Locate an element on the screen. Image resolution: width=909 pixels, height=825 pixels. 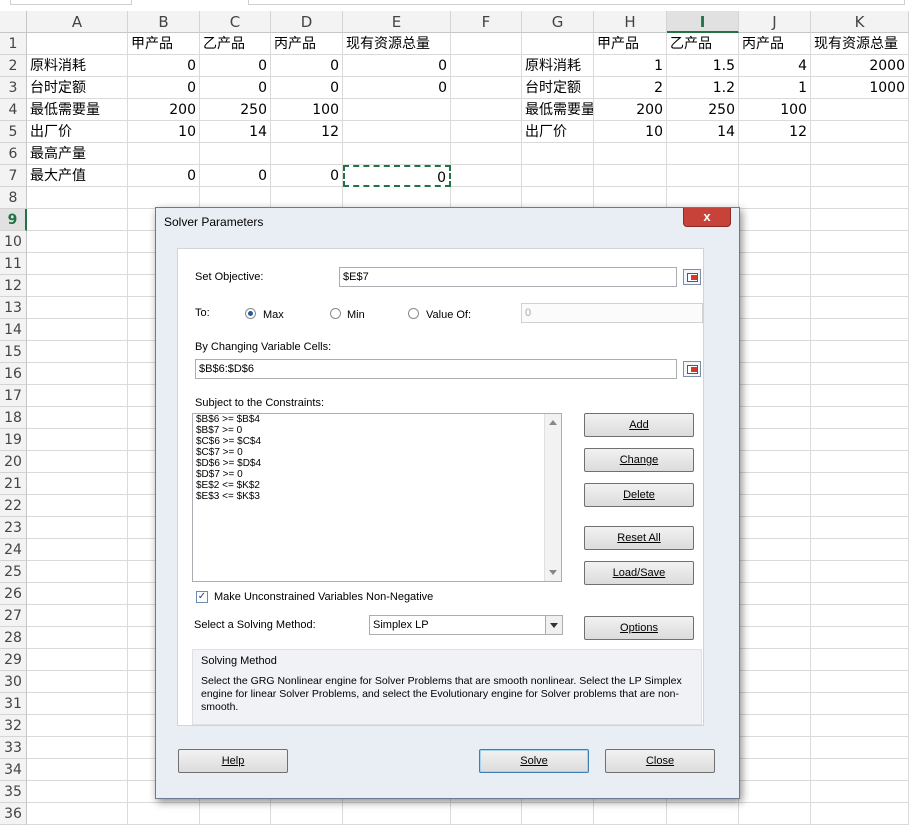
add-button: Add is located at coordinates (639, 425).